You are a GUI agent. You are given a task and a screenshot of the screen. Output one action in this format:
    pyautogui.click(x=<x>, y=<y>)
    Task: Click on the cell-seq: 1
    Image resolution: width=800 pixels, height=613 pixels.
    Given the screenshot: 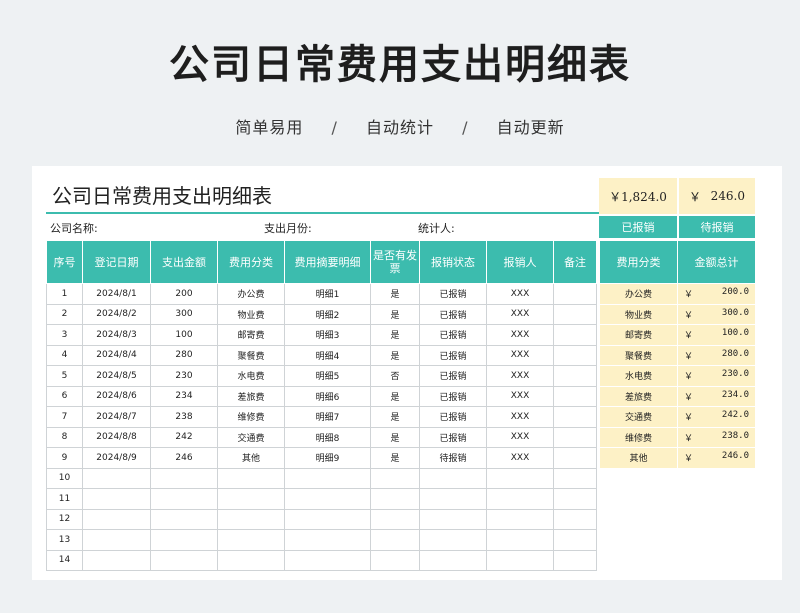 What is the action you would take?
    pyautogui.click(x=64, y=294)
    